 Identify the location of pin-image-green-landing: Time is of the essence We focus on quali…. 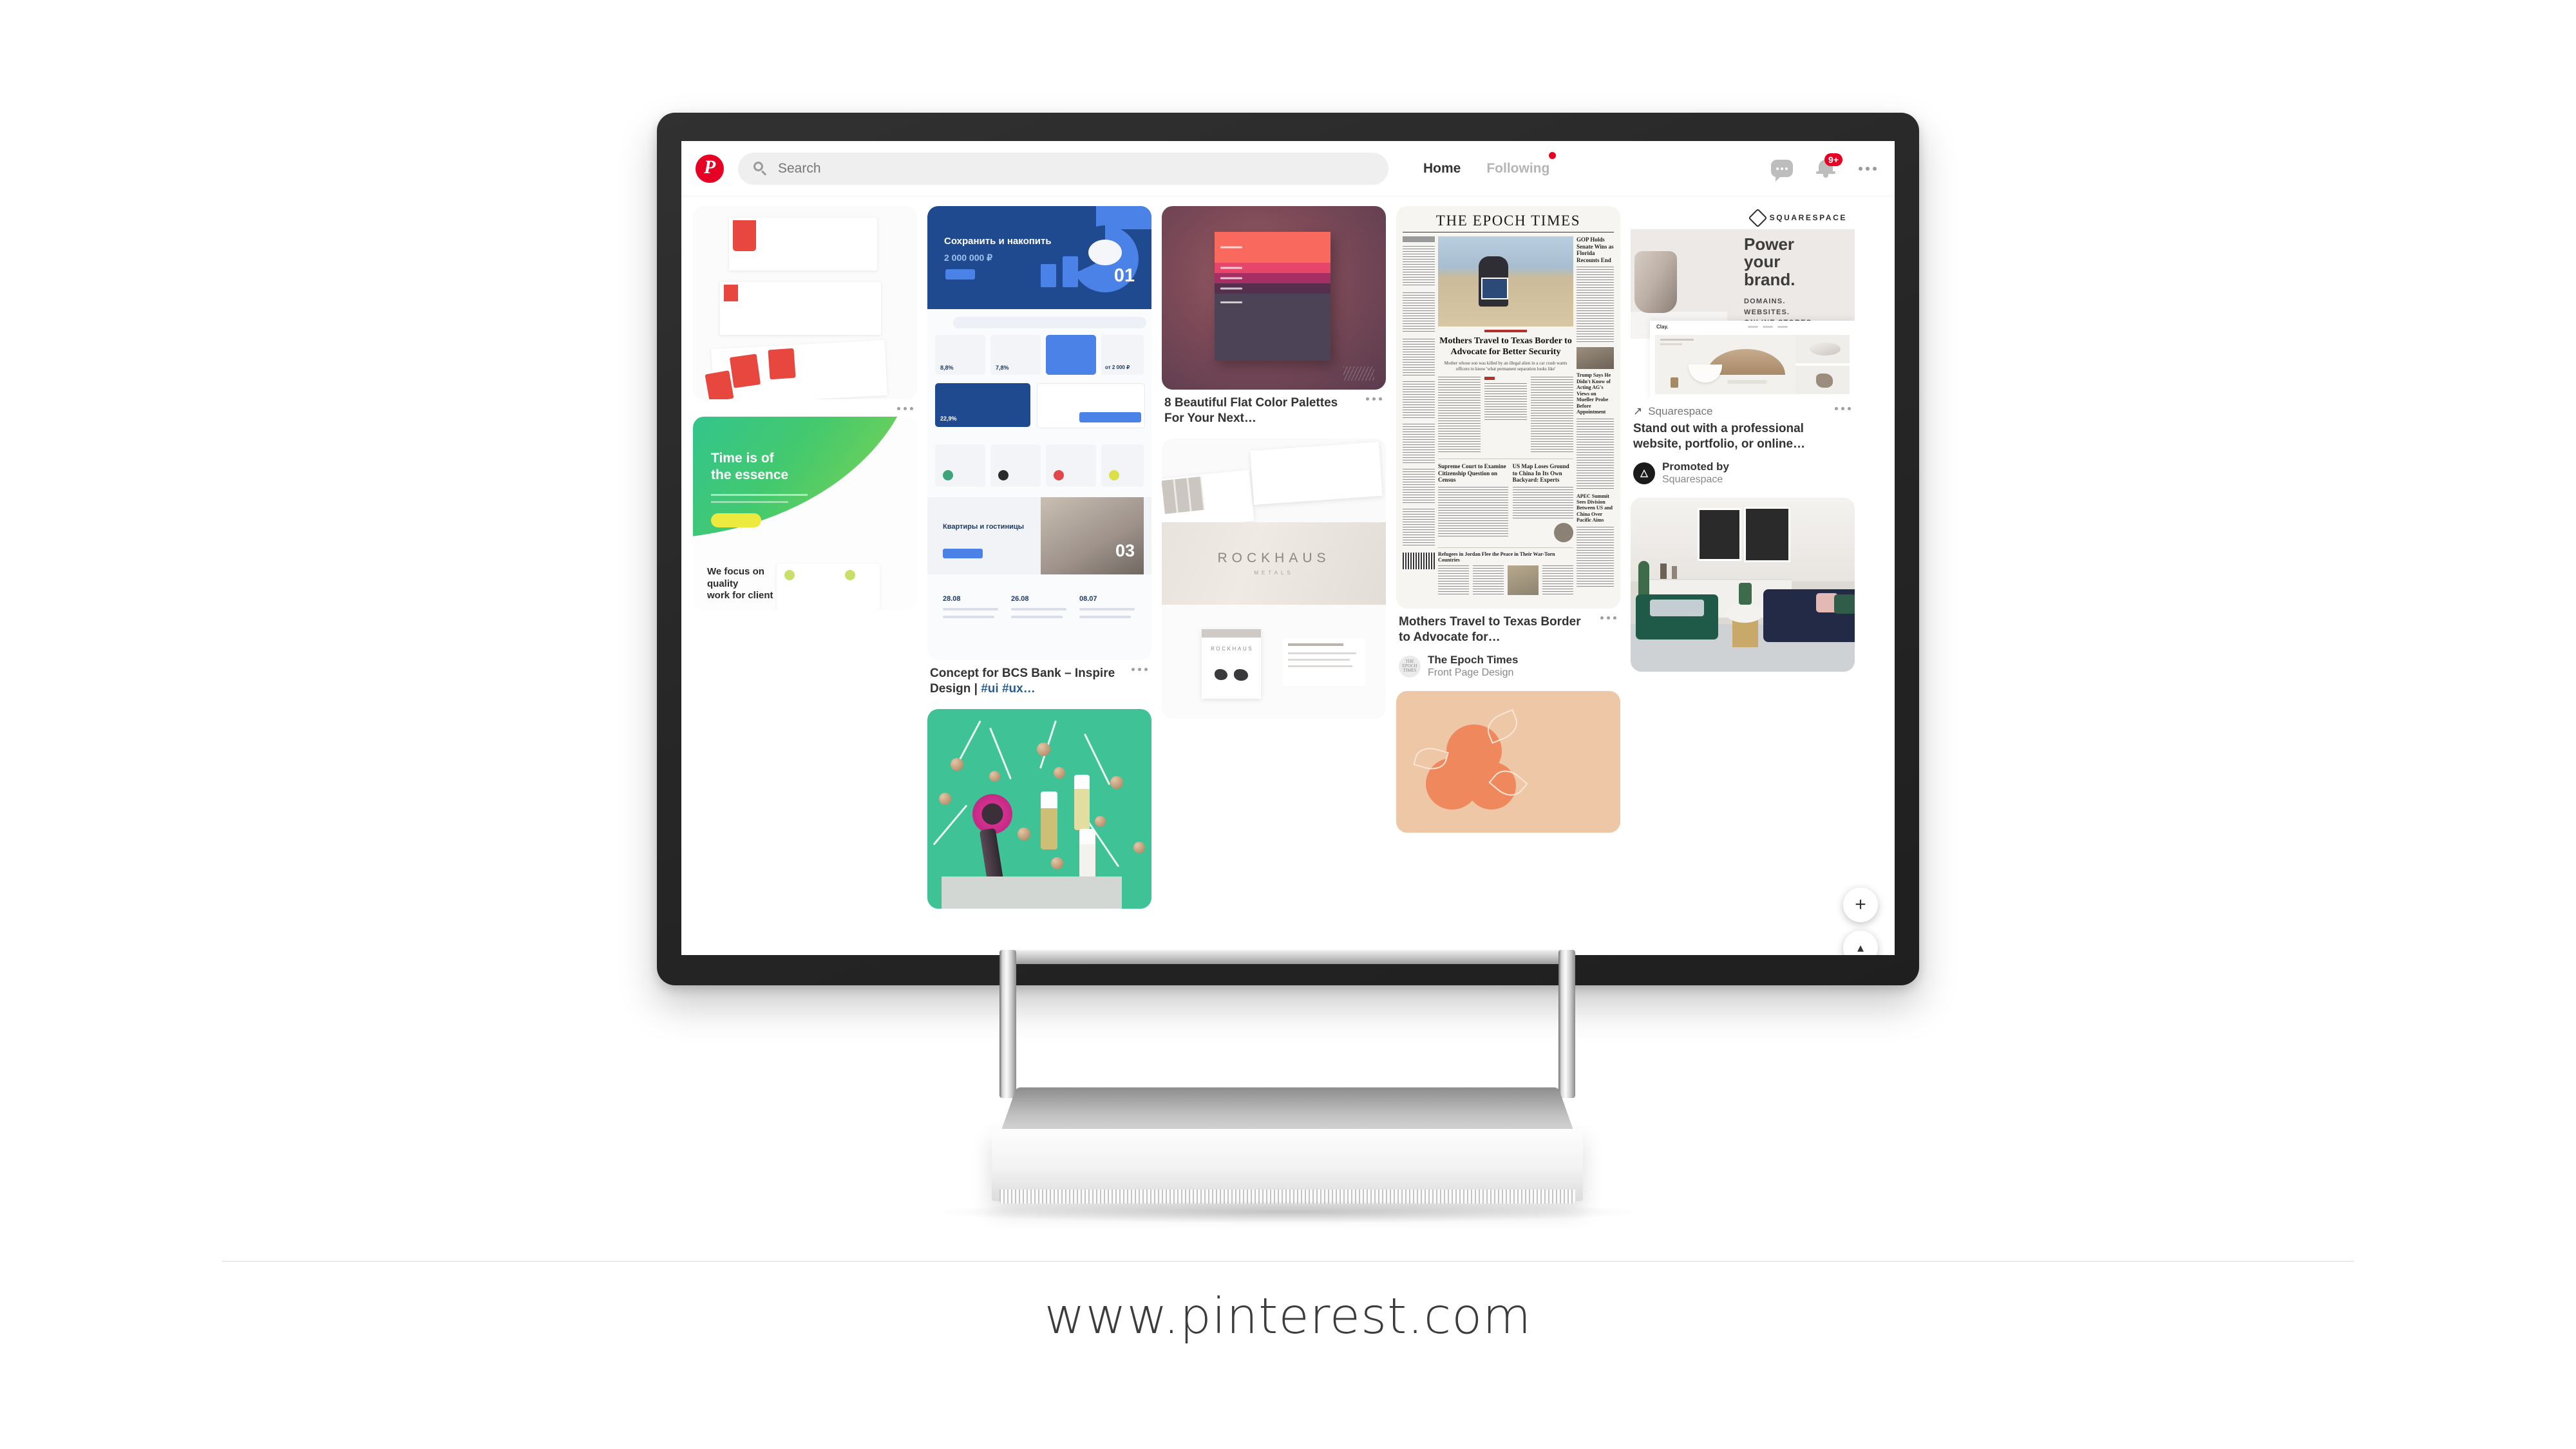
(805, 513).